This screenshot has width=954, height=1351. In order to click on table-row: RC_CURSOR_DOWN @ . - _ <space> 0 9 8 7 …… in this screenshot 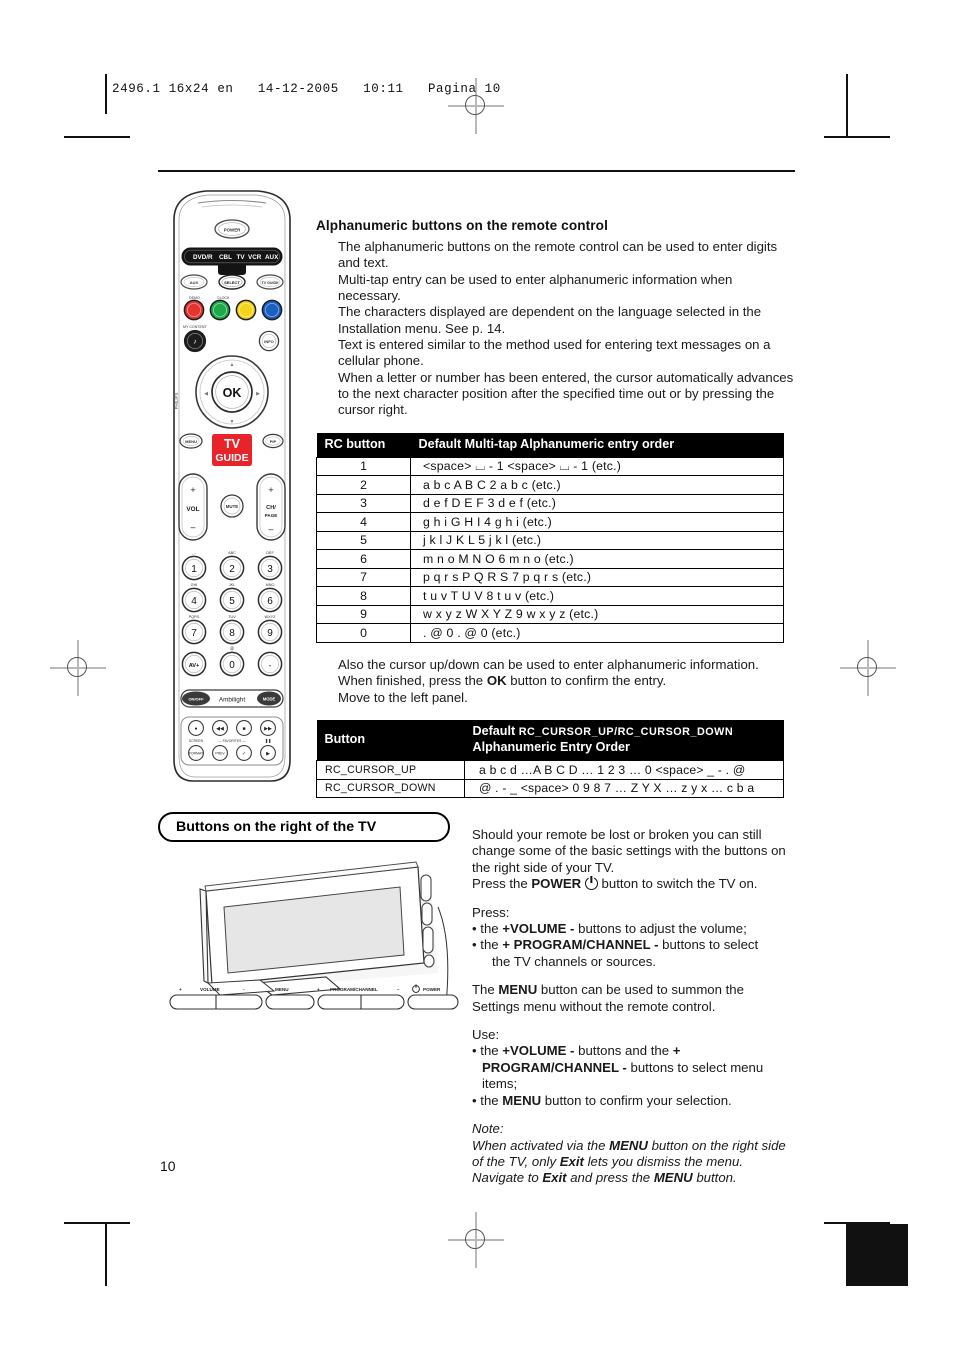, I will do `click(550, 788)`.